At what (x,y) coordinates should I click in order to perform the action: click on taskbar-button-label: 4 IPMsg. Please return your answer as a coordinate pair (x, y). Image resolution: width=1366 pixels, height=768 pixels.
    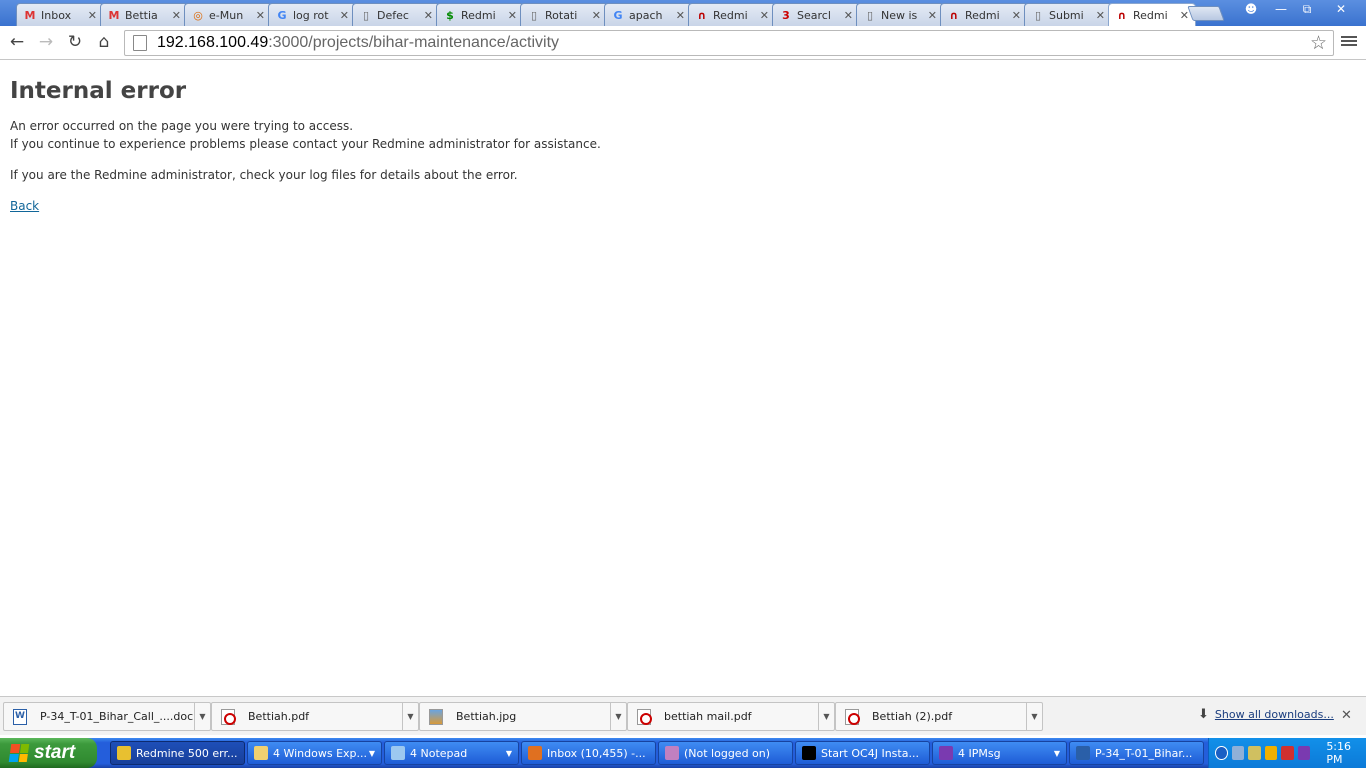
    Looking at the image, I should click on (979, 753).